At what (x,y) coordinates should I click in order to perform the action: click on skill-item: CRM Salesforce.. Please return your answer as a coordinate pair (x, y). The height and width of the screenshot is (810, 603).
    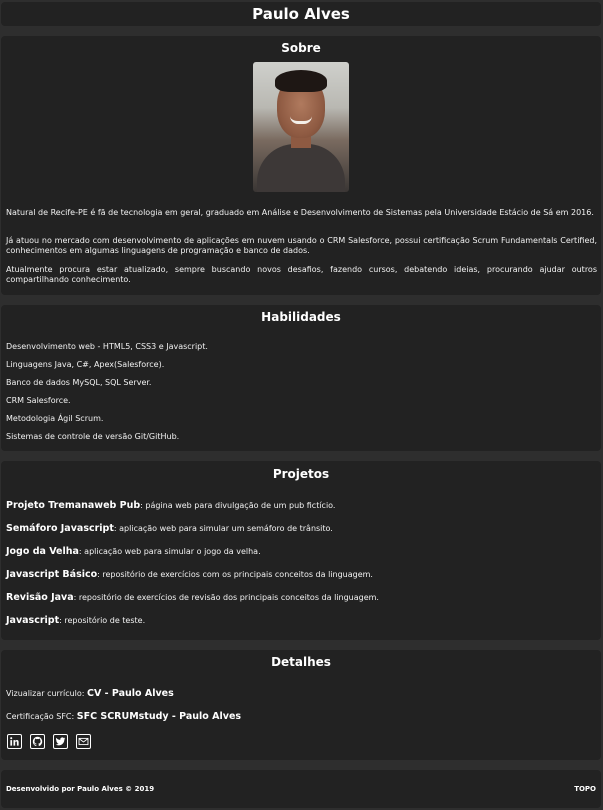
    Looking at the image, I should click on (38, 400).